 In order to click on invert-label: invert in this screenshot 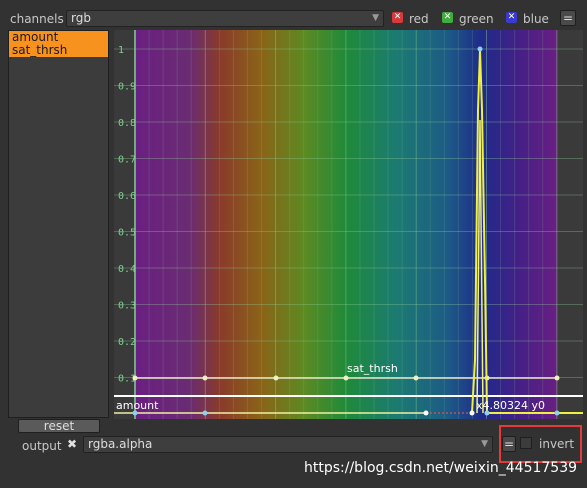, I will do `click(557, 444)`.